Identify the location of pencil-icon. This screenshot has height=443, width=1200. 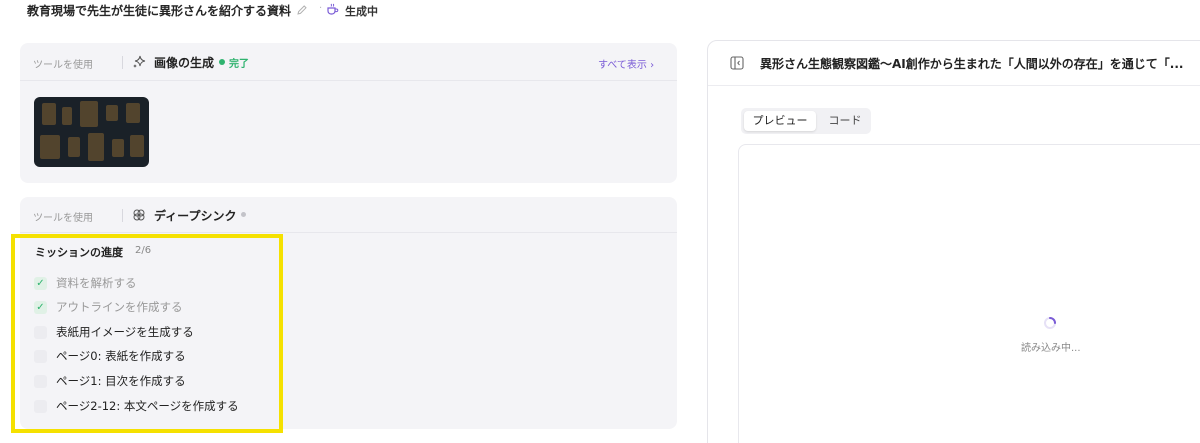
(302, 10).